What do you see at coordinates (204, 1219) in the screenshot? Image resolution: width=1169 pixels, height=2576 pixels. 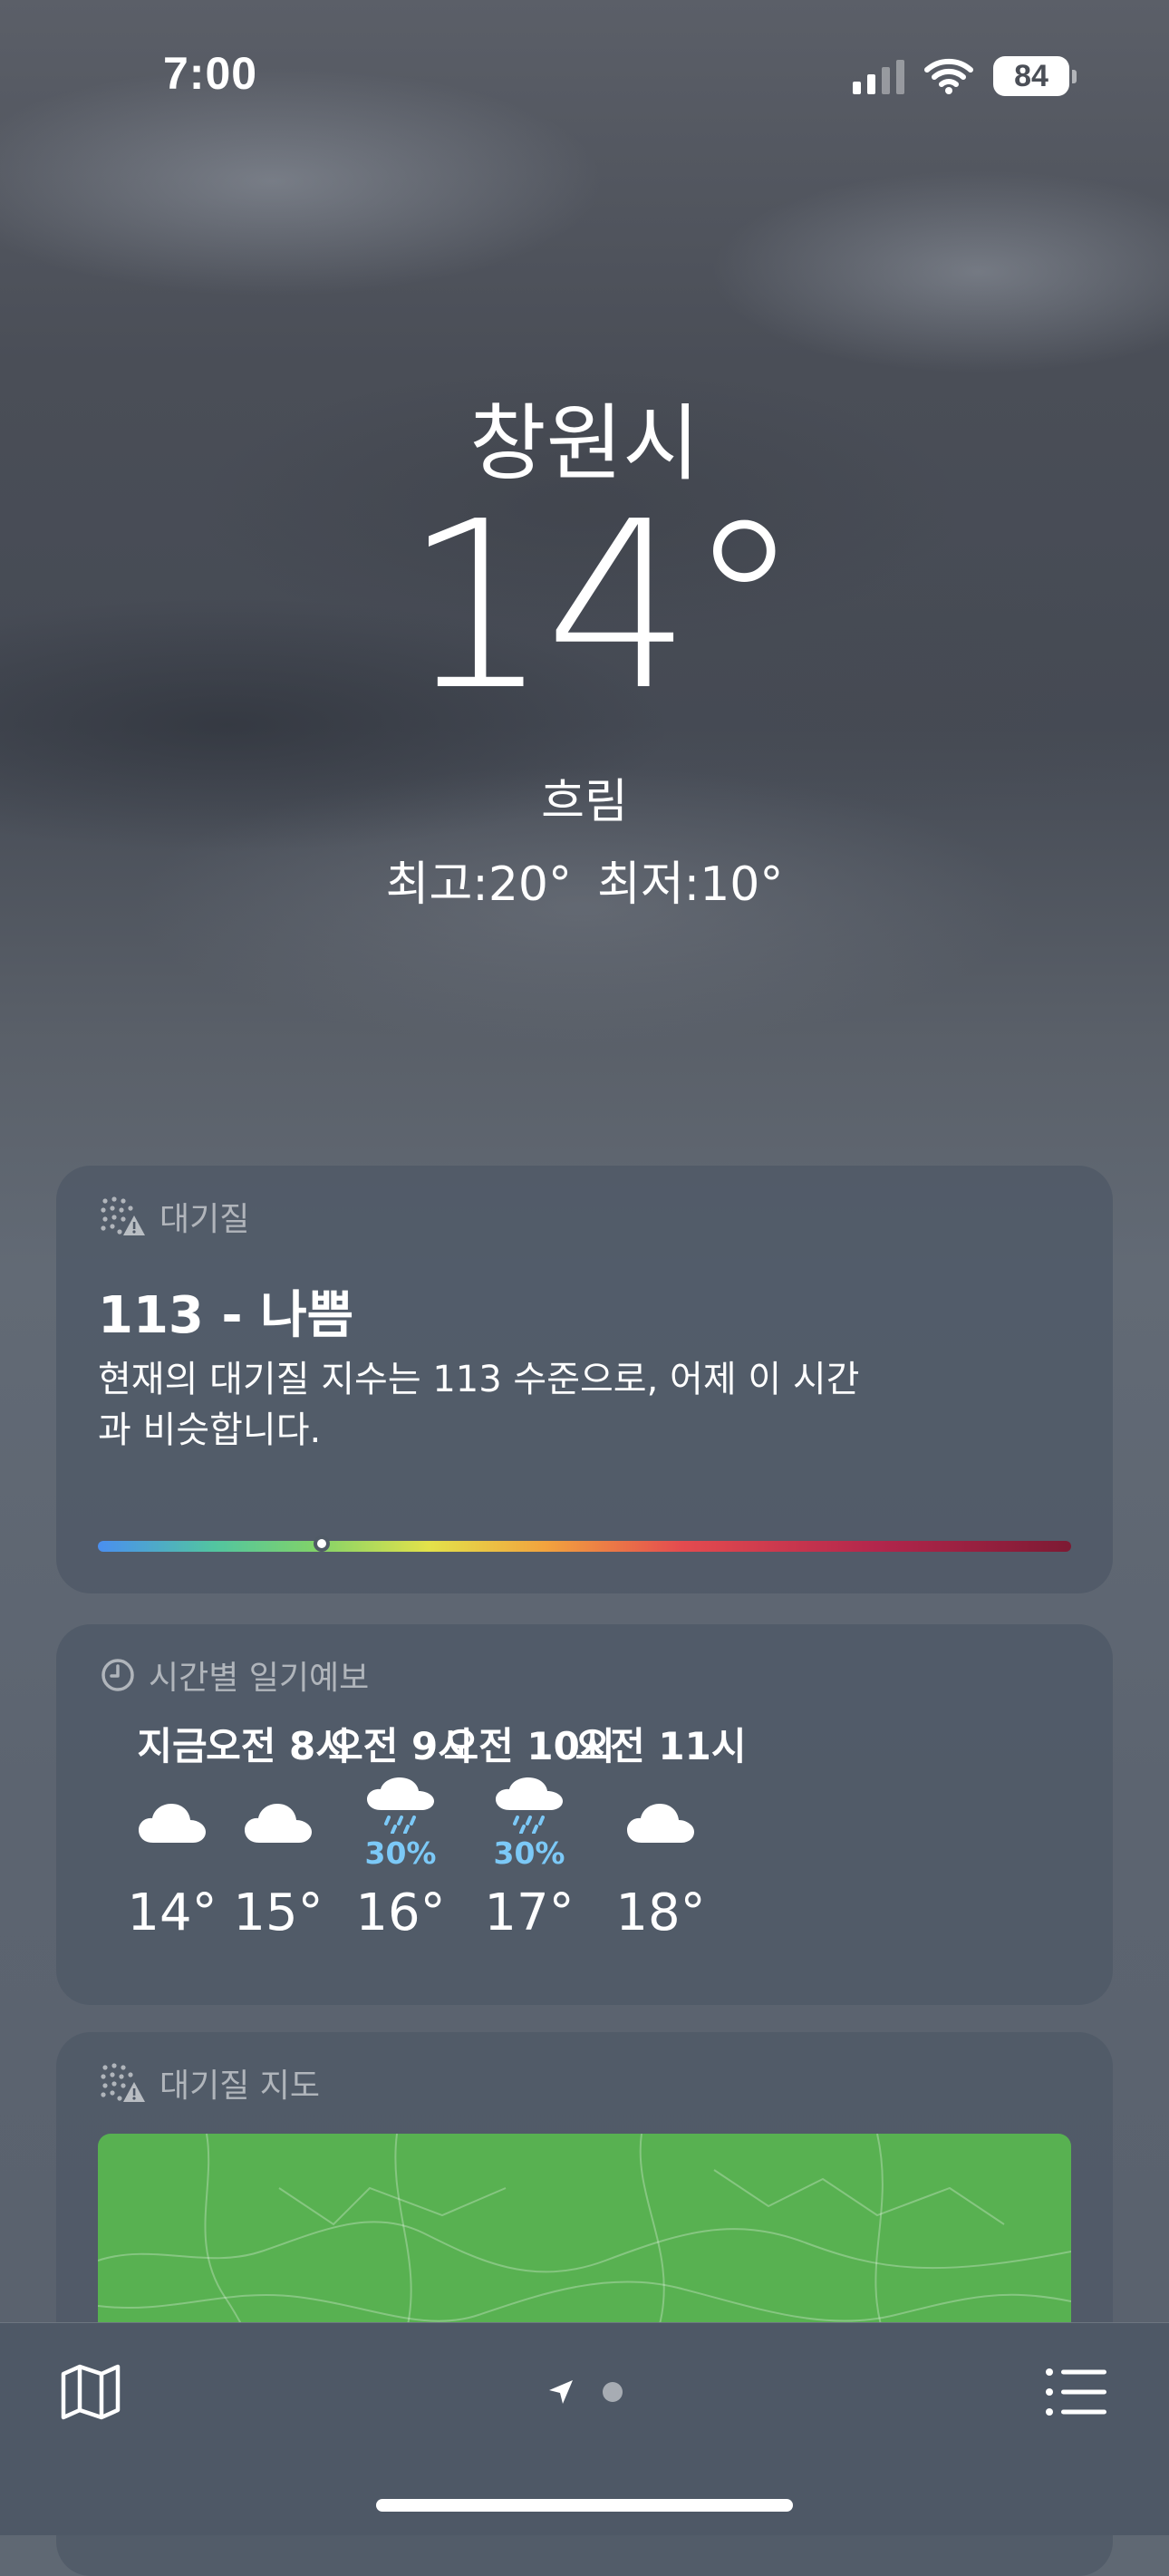 I see `air-quality-title: 대기질` at bounding box center [204, 1219].